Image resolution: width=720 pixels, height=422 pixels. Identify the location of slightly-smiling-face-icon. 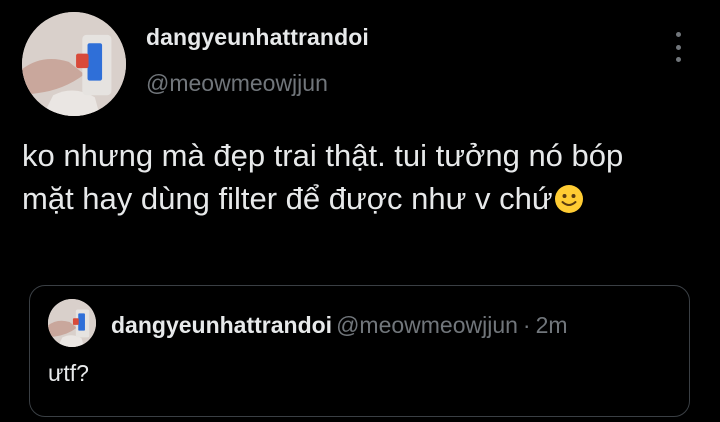
(569, 197).